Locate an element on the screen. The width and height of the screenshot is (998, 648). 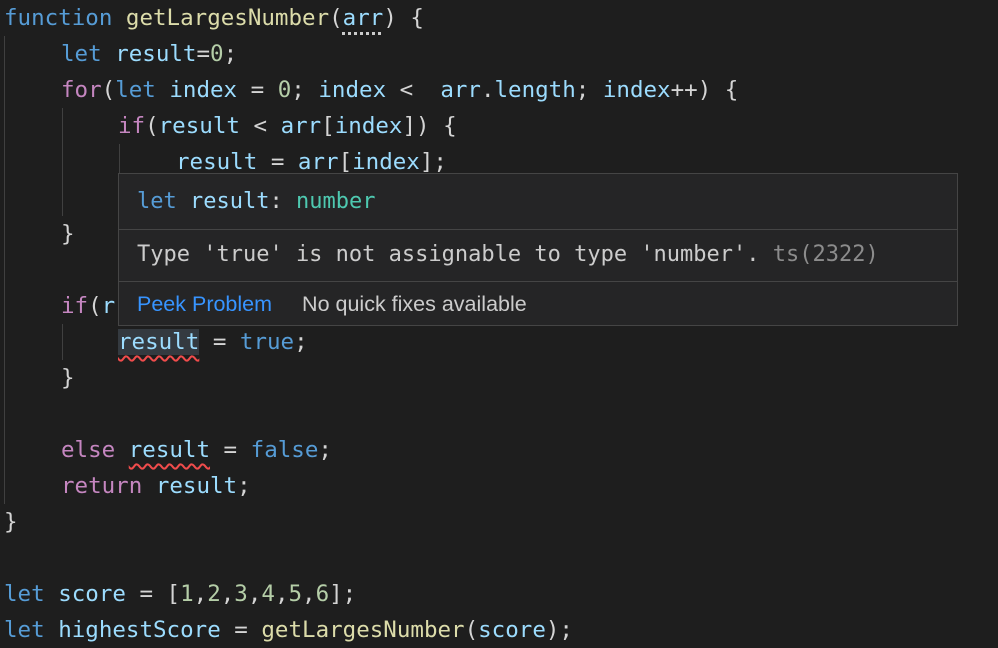
hover-sig-keyword: let is located at coordinates (157, 201).